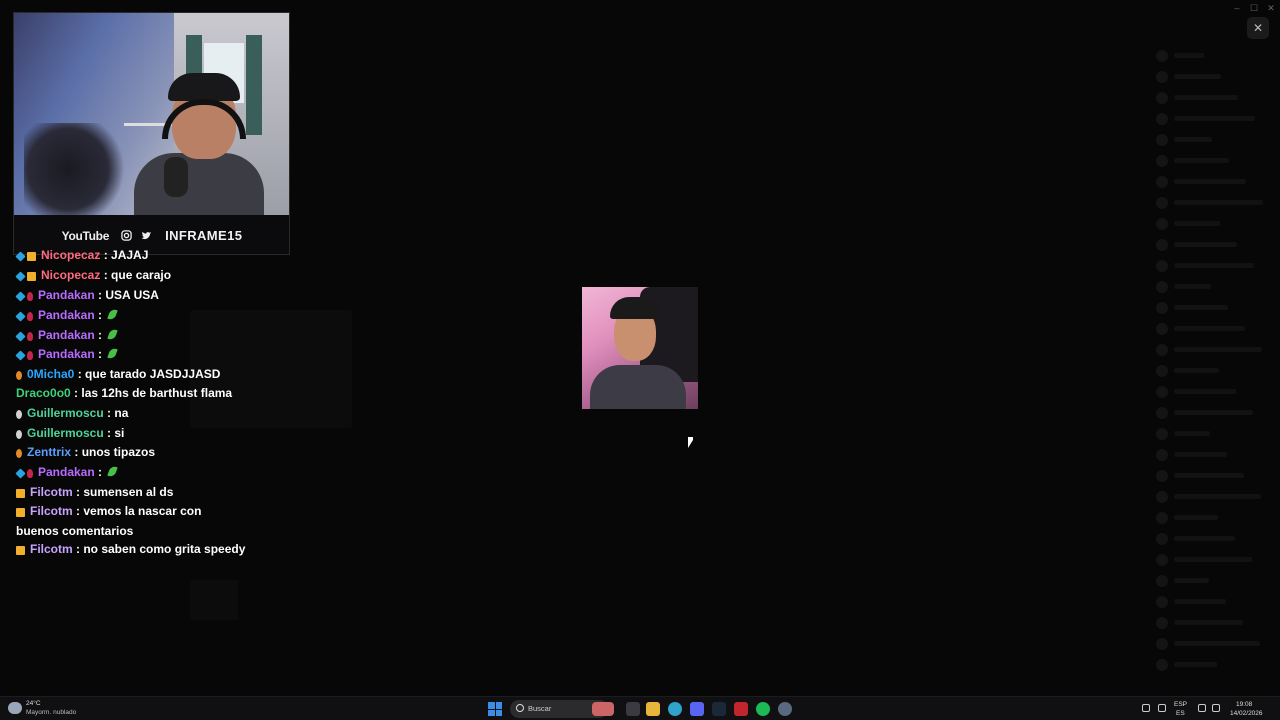  I want to click on crown-badge-icon, so click(20, 493).